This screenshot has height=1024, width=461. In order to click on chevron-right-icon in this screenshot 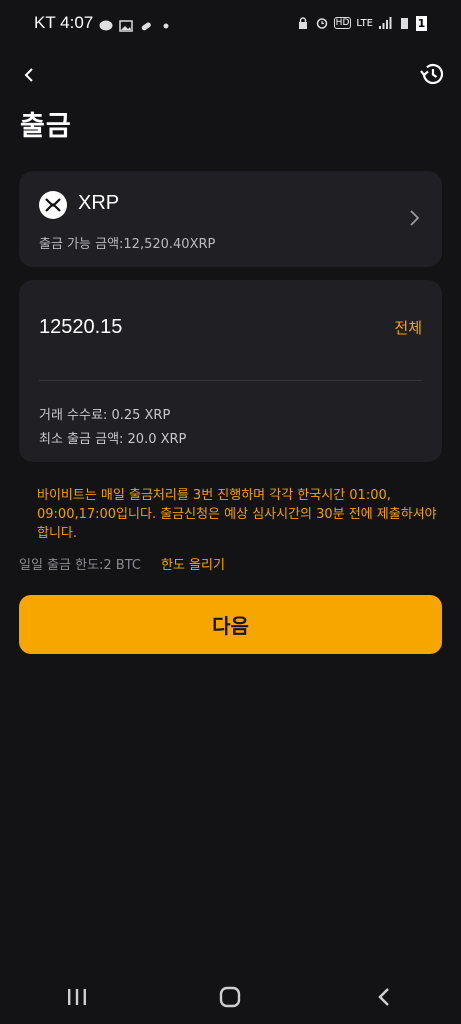, I will do `click(415, 218)`.